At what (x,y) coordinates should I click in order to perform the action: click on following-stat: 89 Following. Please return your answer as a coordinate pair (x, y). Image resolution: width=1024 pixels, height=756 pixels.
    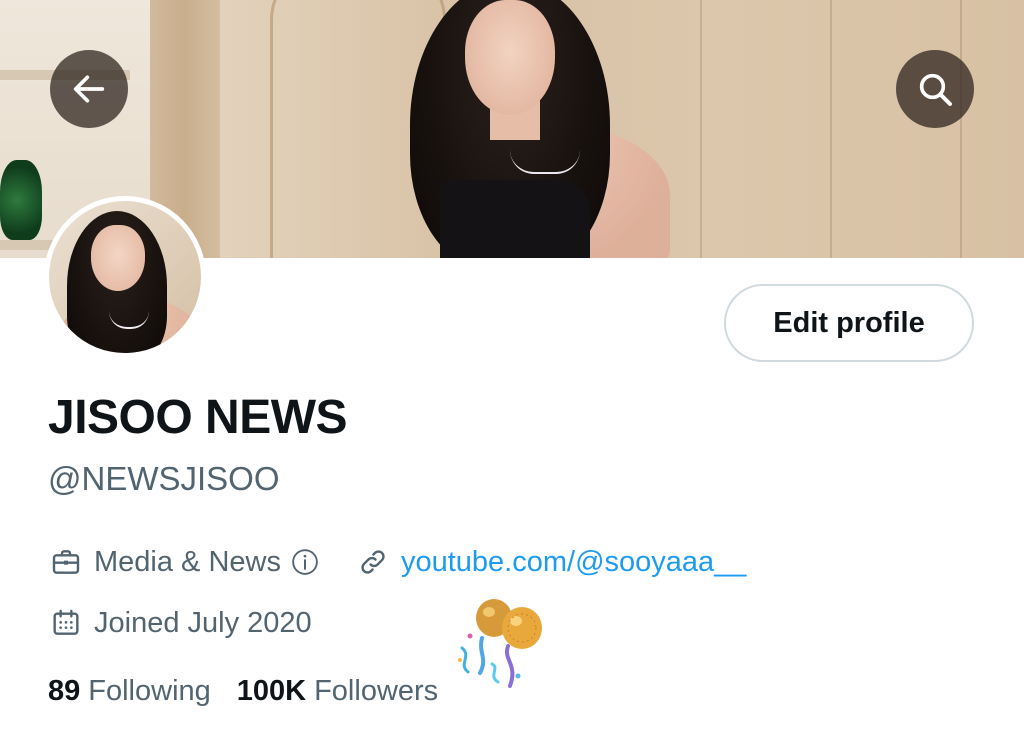
    Looking at the image, I should click on (129, 691).